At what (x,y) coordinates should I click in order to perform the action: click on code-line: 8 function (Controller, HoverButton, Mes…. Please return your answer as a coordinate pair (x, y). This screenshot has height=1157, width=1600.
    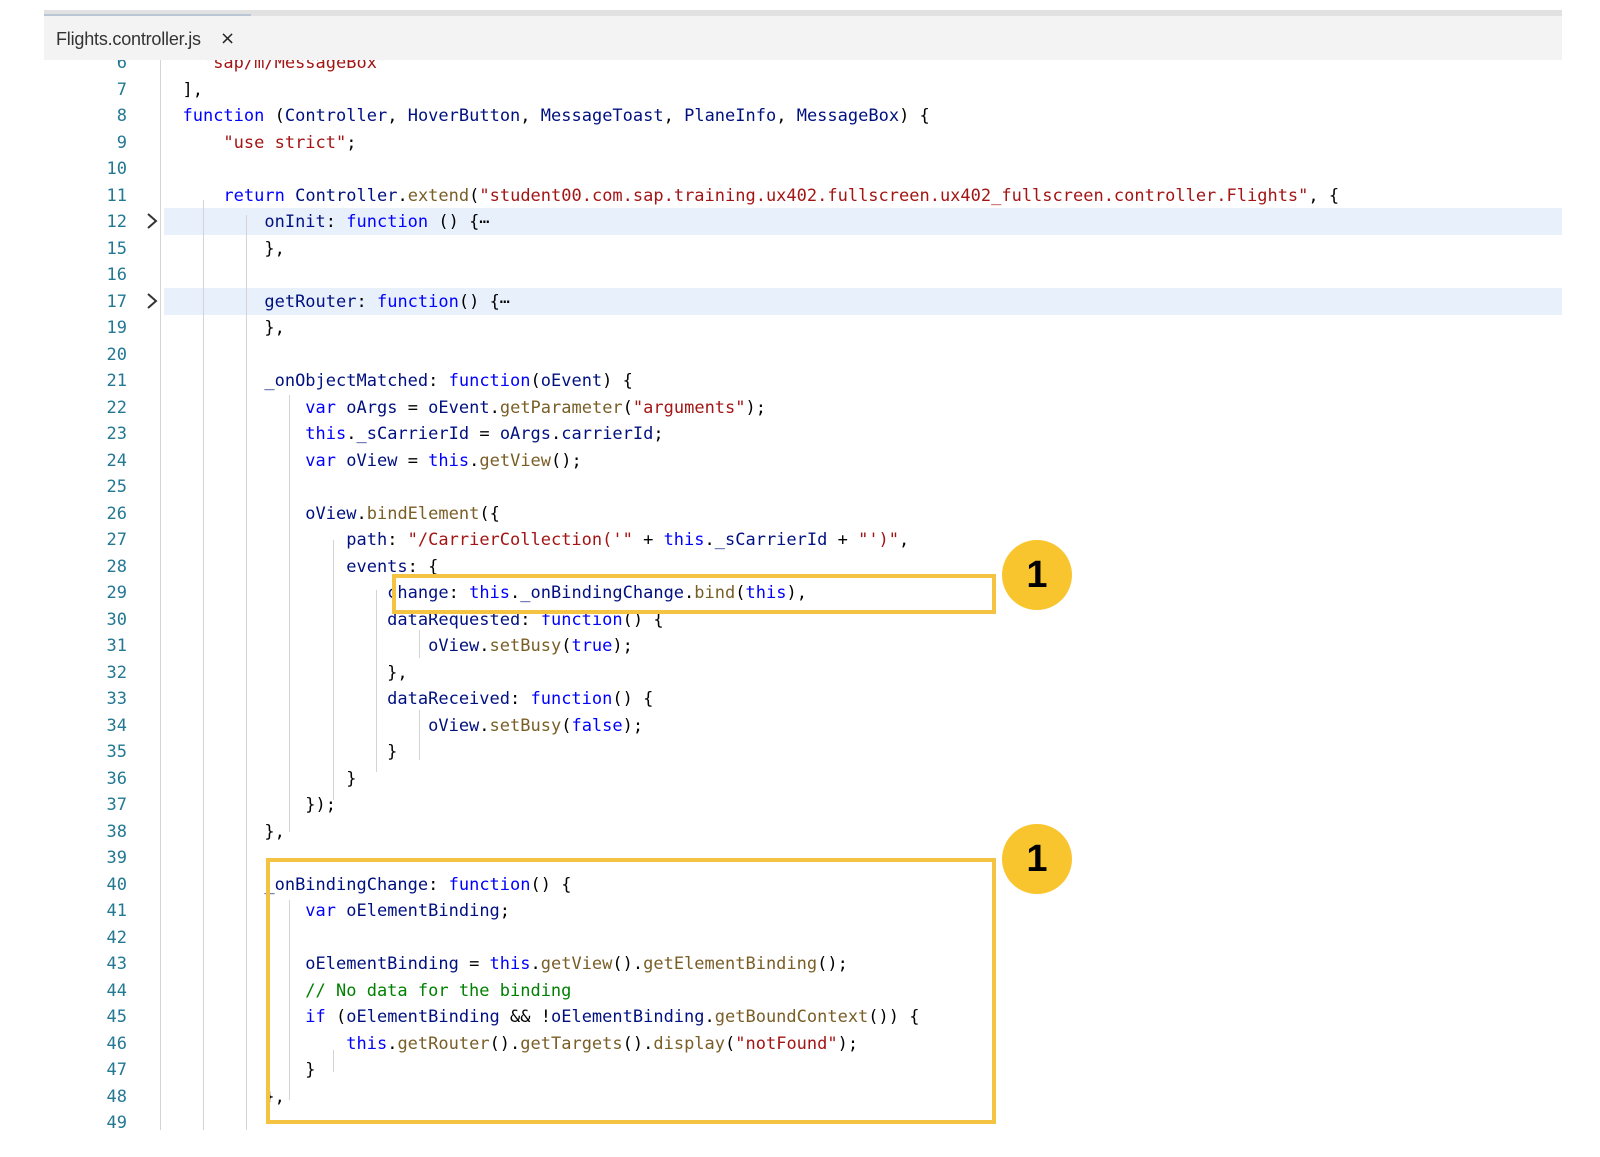
    Looking at the image, I should click on (803, 115).